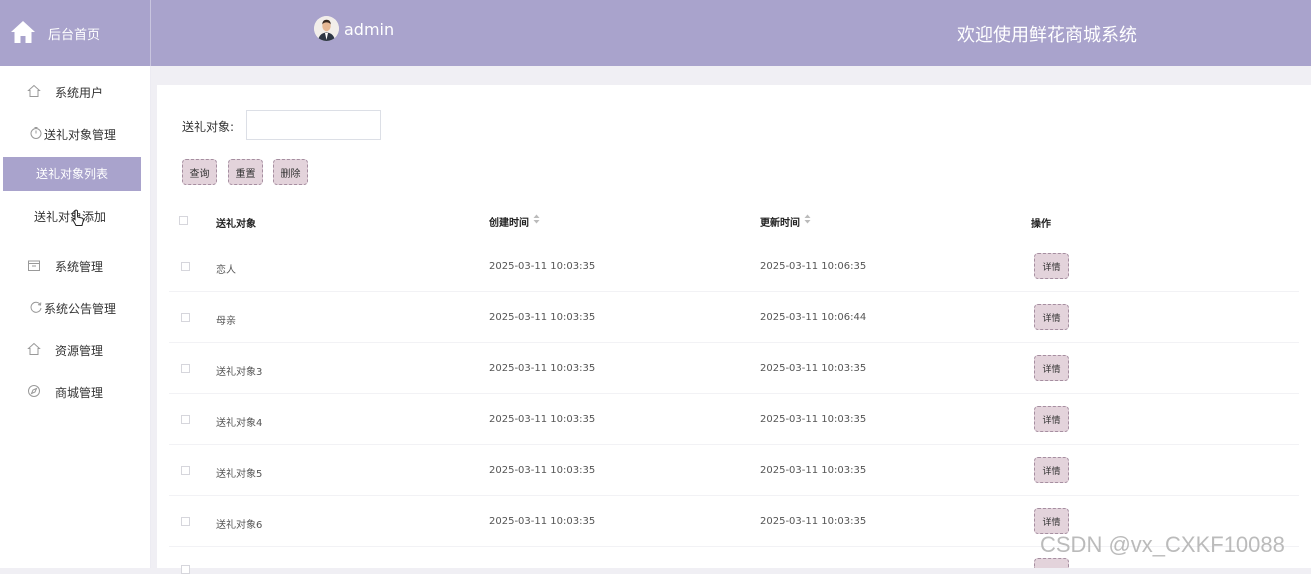 The height and width of the screenshot is (574, 1311). I want to click on sidebar-item-label: 送礼对象管理, so click(80, 135).